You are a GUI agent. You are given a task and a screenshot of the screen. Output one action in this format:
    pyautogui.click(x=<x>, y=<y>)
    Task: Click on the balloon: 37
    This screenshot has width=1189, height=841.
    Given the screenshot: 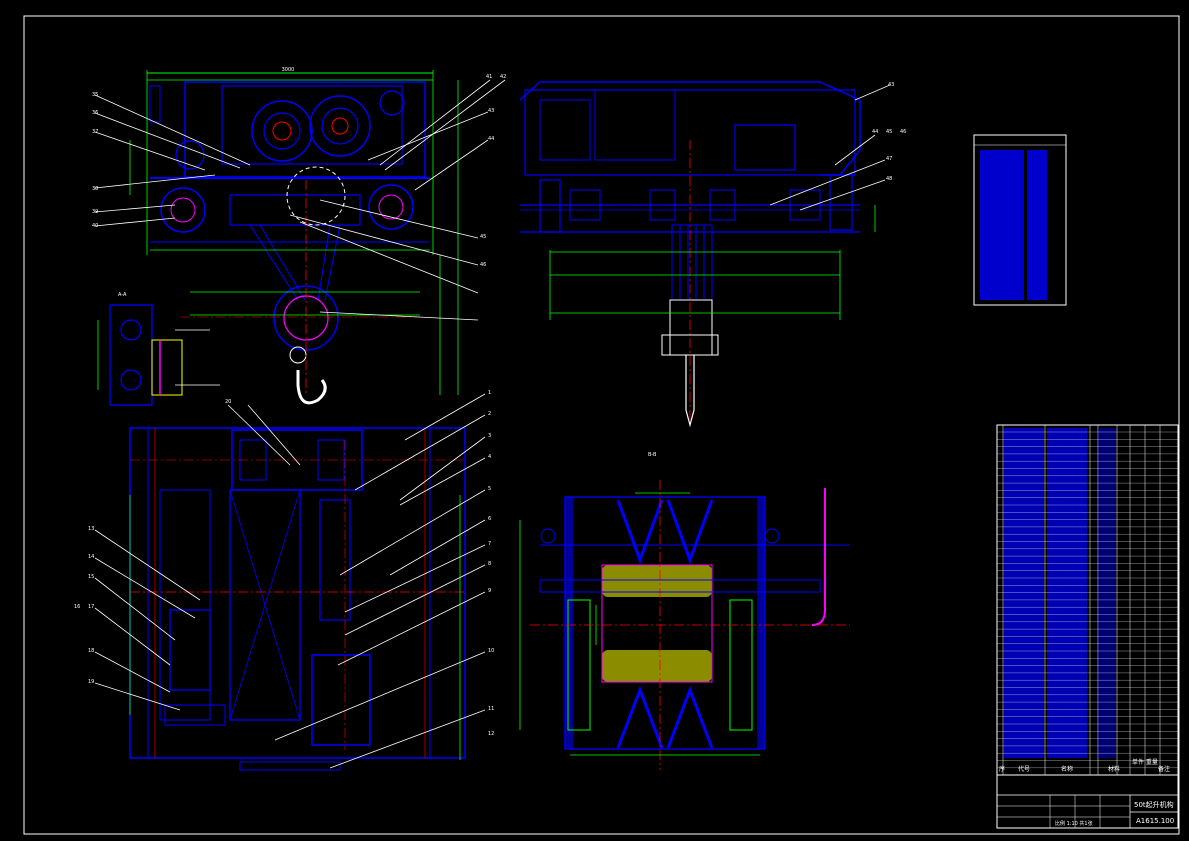 What is the action you would take?
    pyautogui.click(x=95, y=132)
    